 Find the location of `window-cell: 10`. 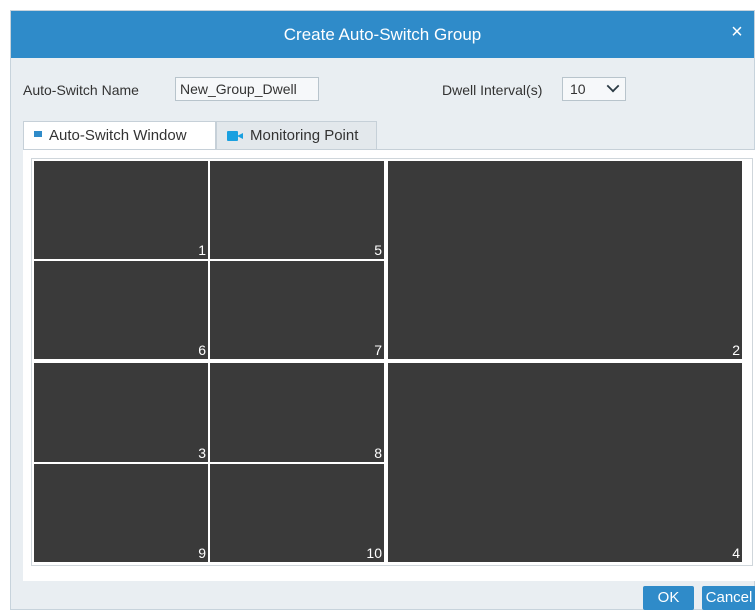

window-cell: 10 is located at coordinates (297, 513).